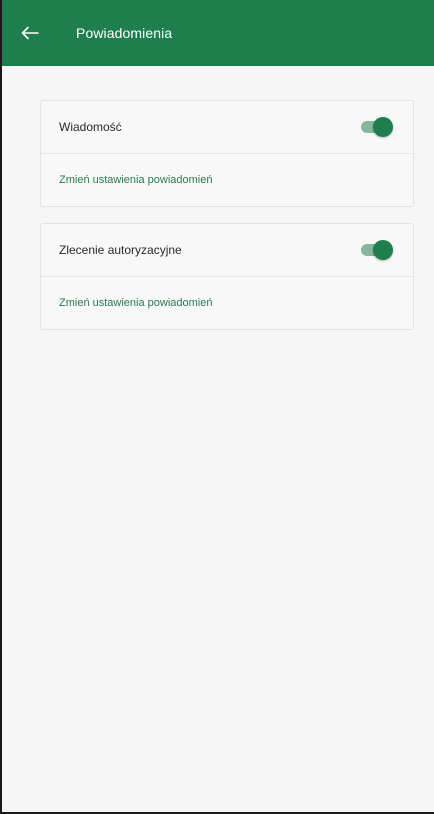 This screenshot has width=434, height=814. I want to click on page-title: Powiadomienia, so click(124, 33).